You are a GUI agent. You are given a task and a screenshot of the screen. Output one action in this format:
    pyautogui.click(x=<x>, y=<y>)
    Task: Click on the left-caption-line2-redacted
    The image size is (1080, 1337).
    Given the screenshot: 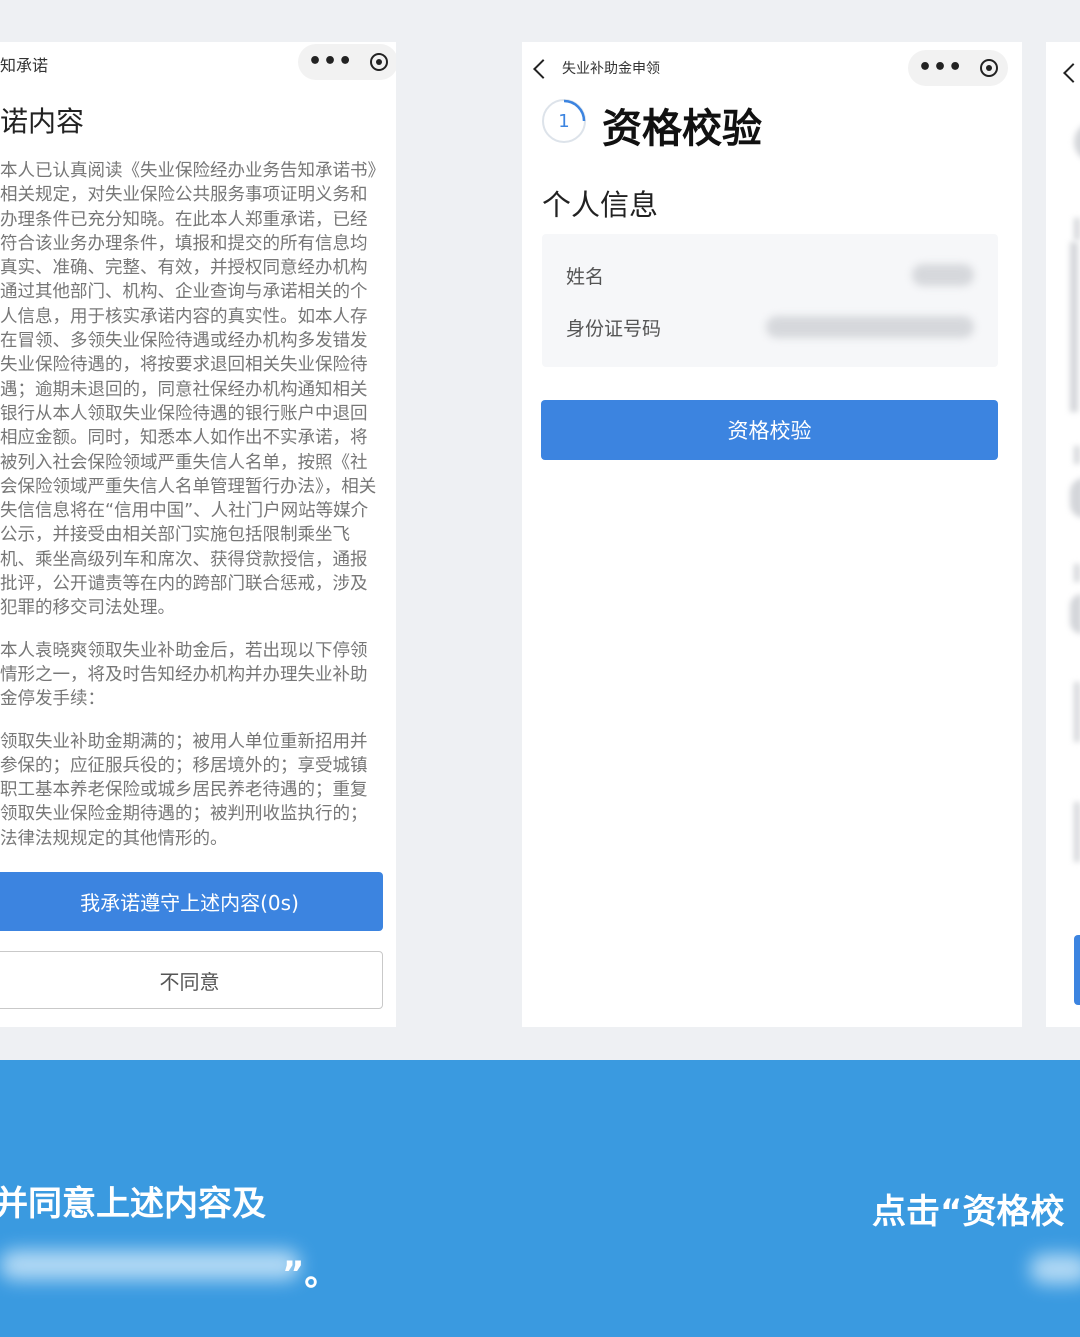 What is the action you would take?
    pyautogui.click(x=150, y=1265)
    